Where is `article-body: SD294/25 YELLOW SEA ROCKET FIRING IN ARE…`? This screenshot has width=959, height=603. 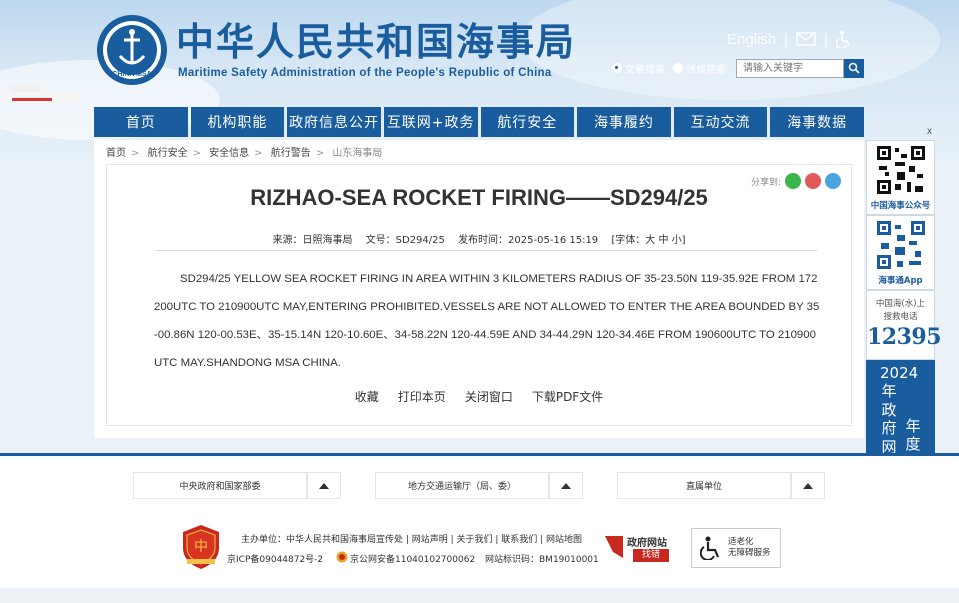
article-body: SD294/25 YELLOW SEA ROCKET FIRING IN ARE… is located at coordinates (487, 321).